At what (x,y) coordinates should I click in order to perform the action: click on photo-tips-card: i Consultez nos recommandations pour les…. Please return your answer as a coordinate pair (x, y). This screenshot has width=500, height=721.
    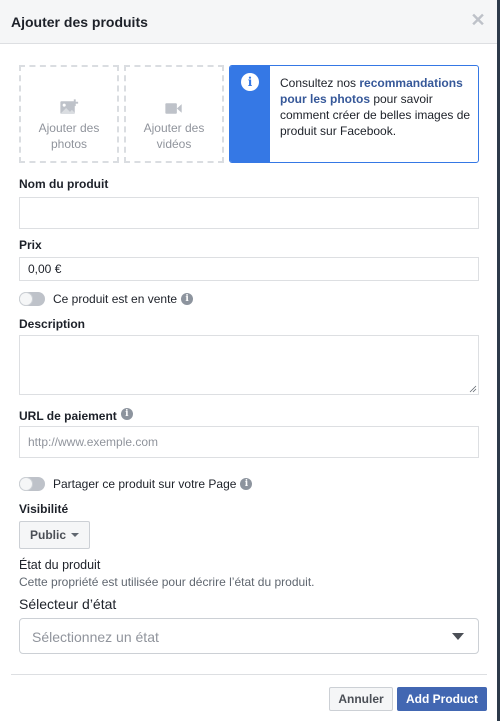
    Looking at the image, I should click on (354, 114).